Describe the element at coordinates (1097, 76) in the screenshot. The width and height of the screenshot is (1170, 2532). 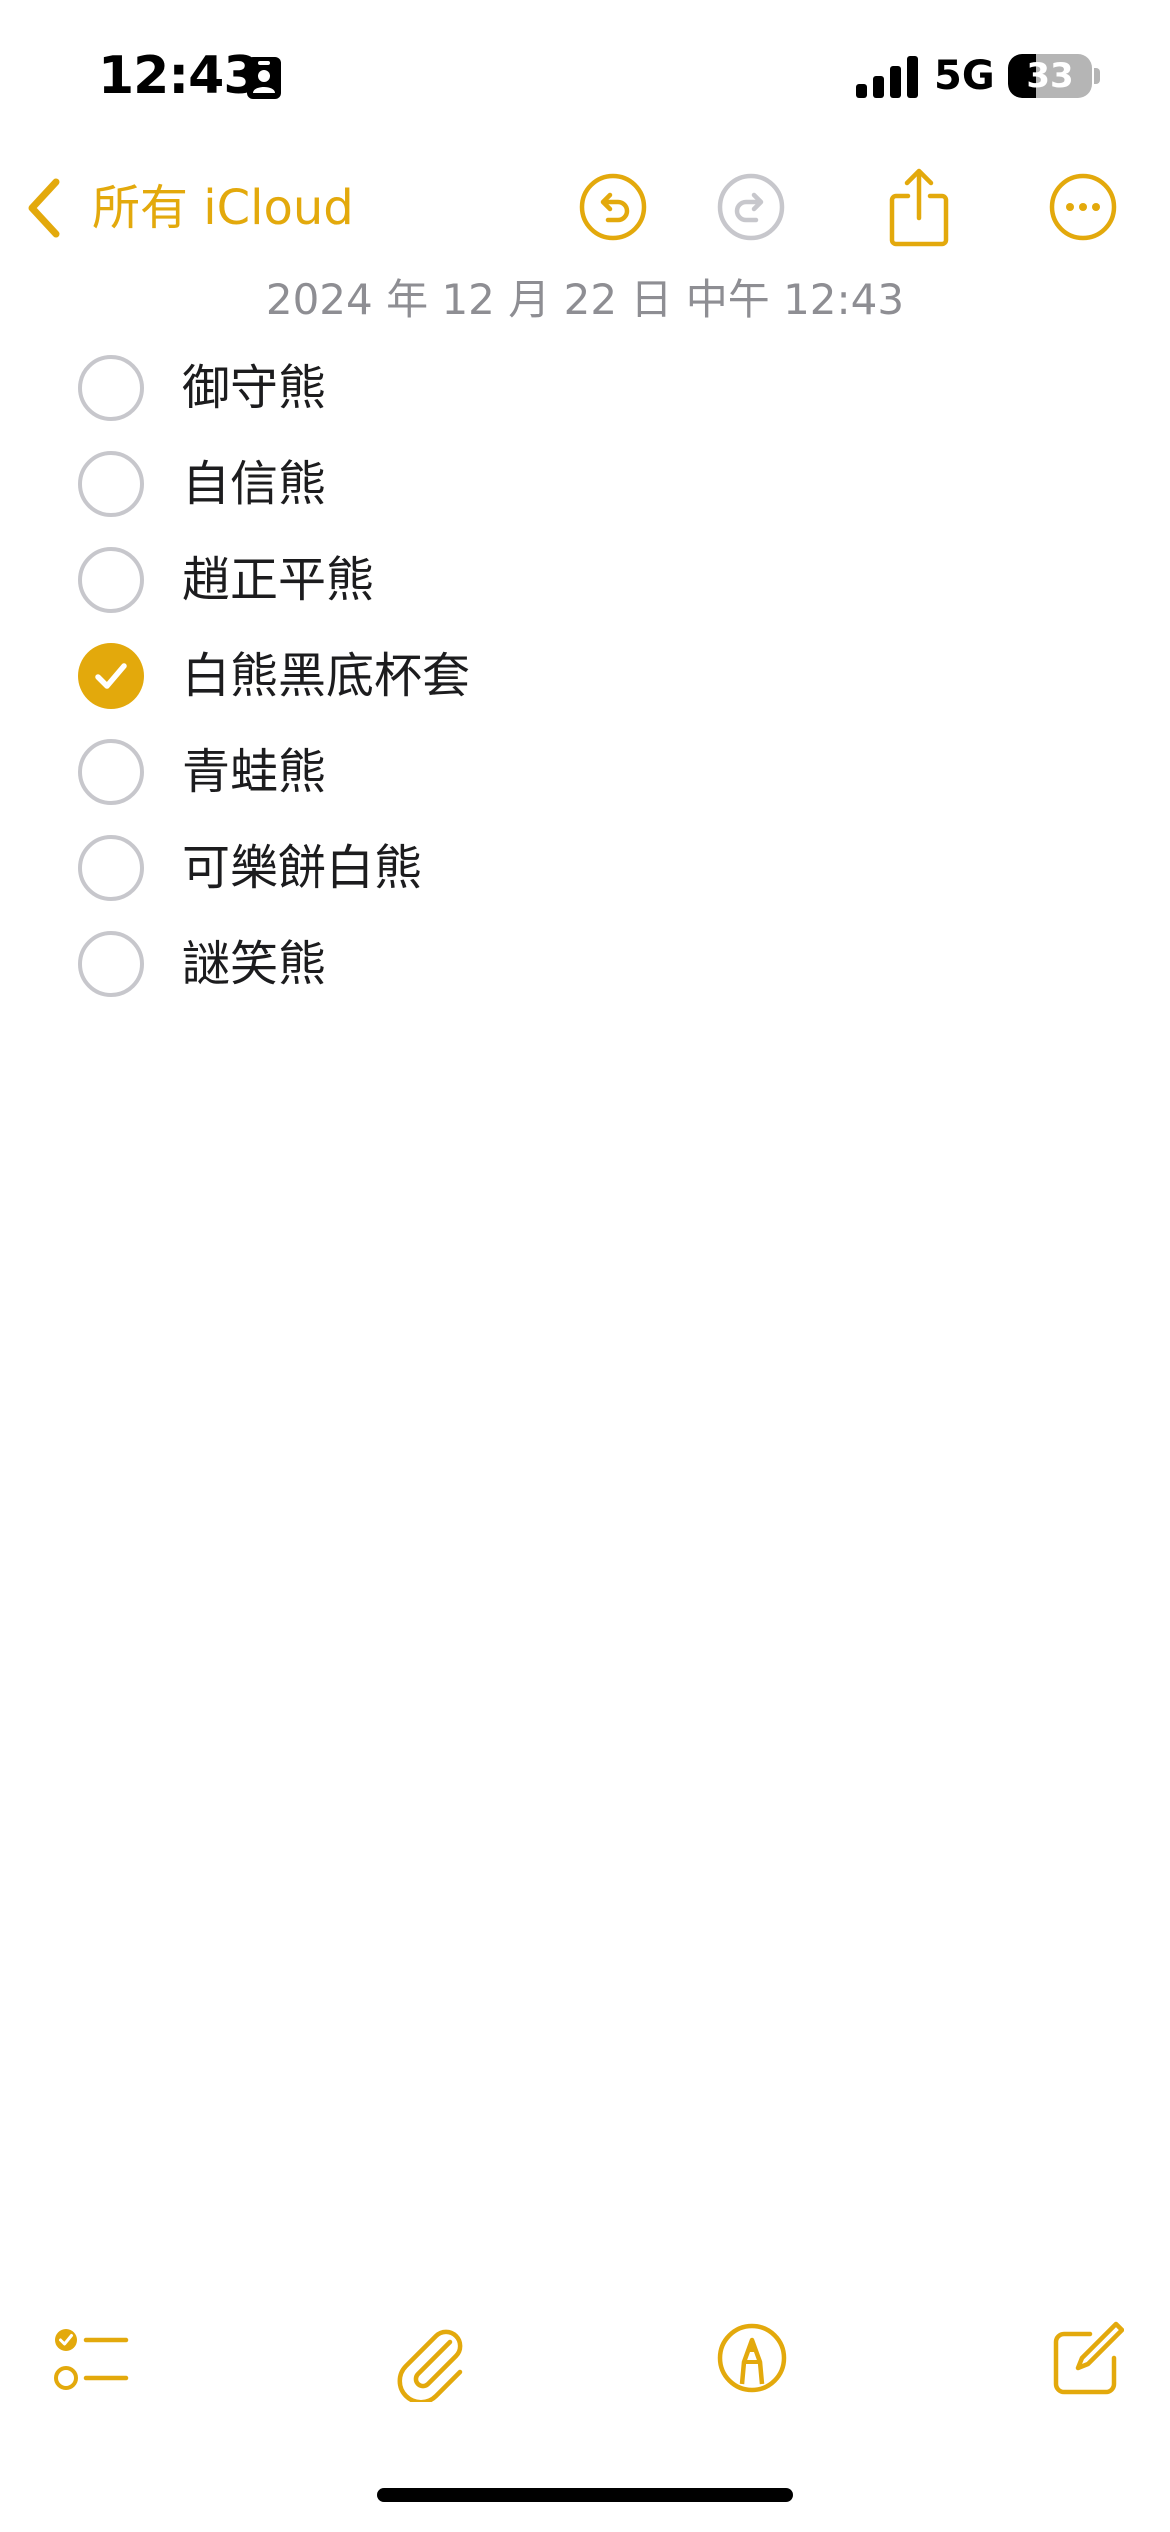
I see `battery-cap` at that location.